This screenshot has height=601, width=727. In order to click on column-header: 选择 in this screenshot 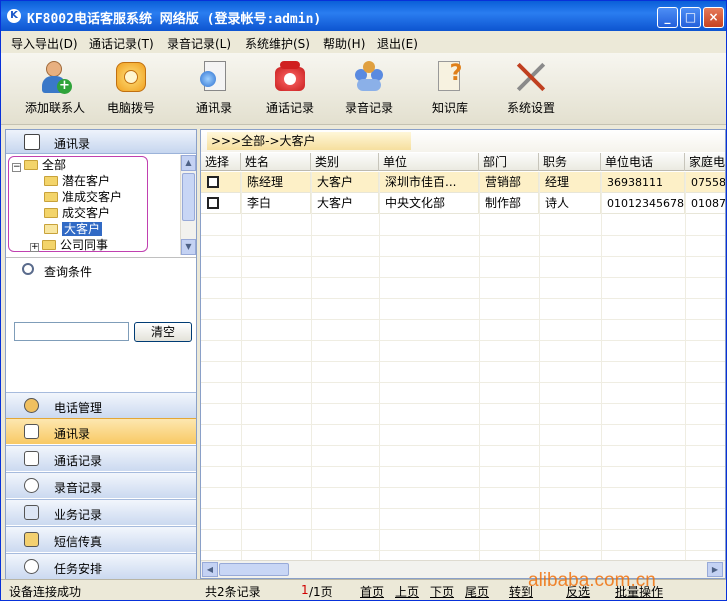, I will do `click(221, 162)`.